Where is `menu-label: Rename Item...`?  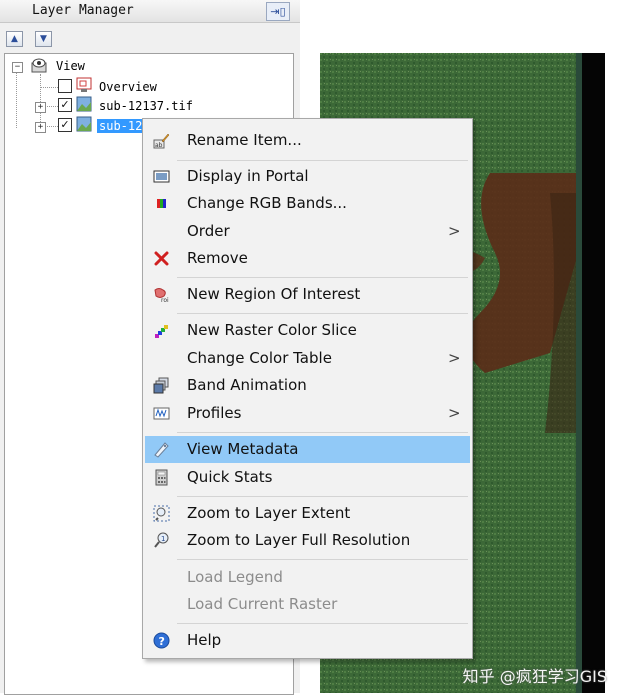 menu-label: Rename Item... is located at coordinates (244, 140).